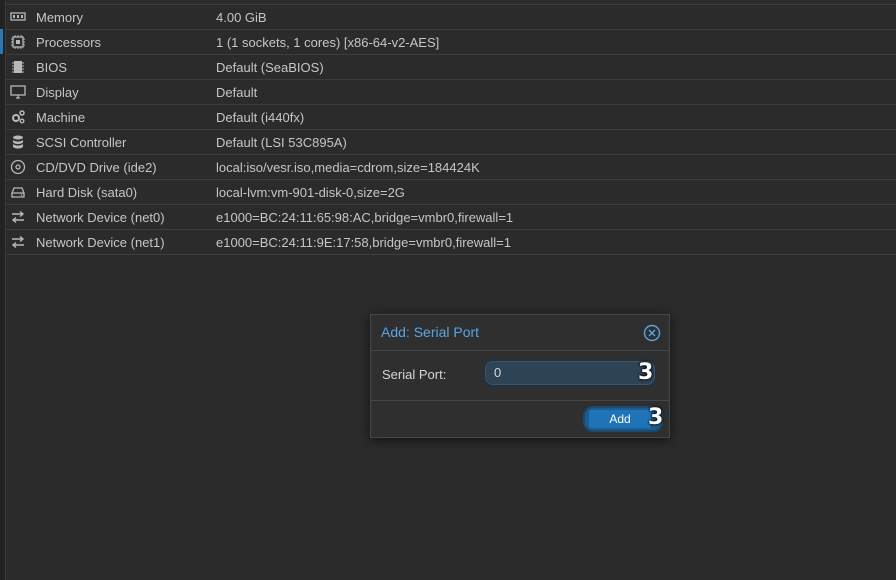 The width and height of the screenshot is (896, 580). I want to click on serial-port-value: 0, so click(498, 372).